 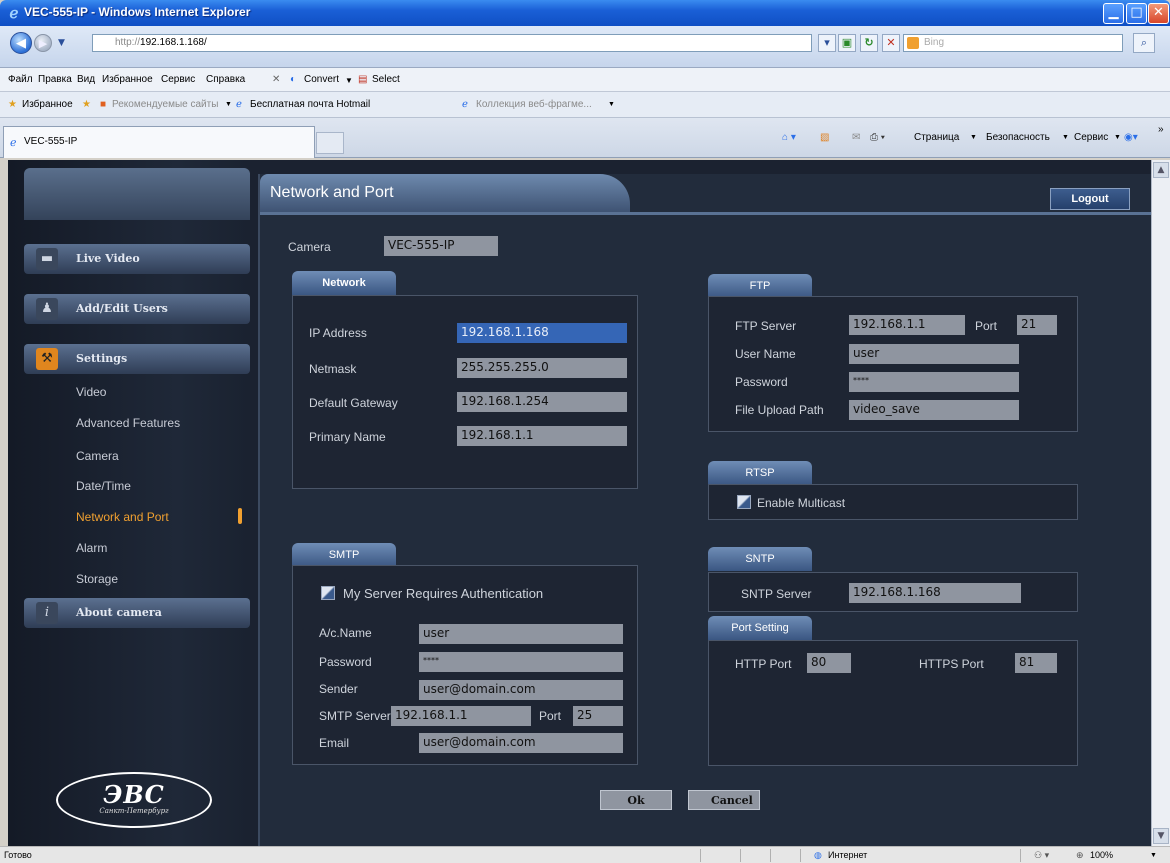 What do you see at coordinates (542, 436) in the screenshot?
I see `primary-name-field: 192.168.1.1` at bounding box center [542, 436].